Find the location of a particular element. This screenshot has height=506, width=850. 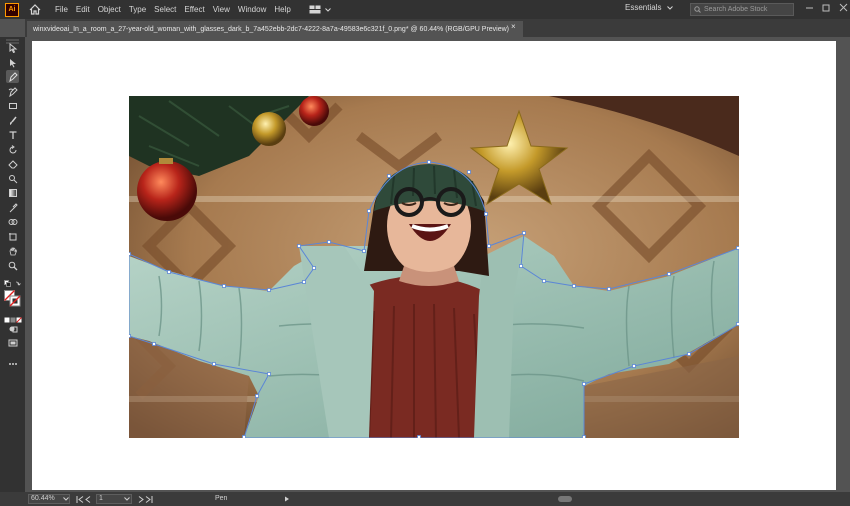

arrange-documents-button is located at coordinates (320, 9).